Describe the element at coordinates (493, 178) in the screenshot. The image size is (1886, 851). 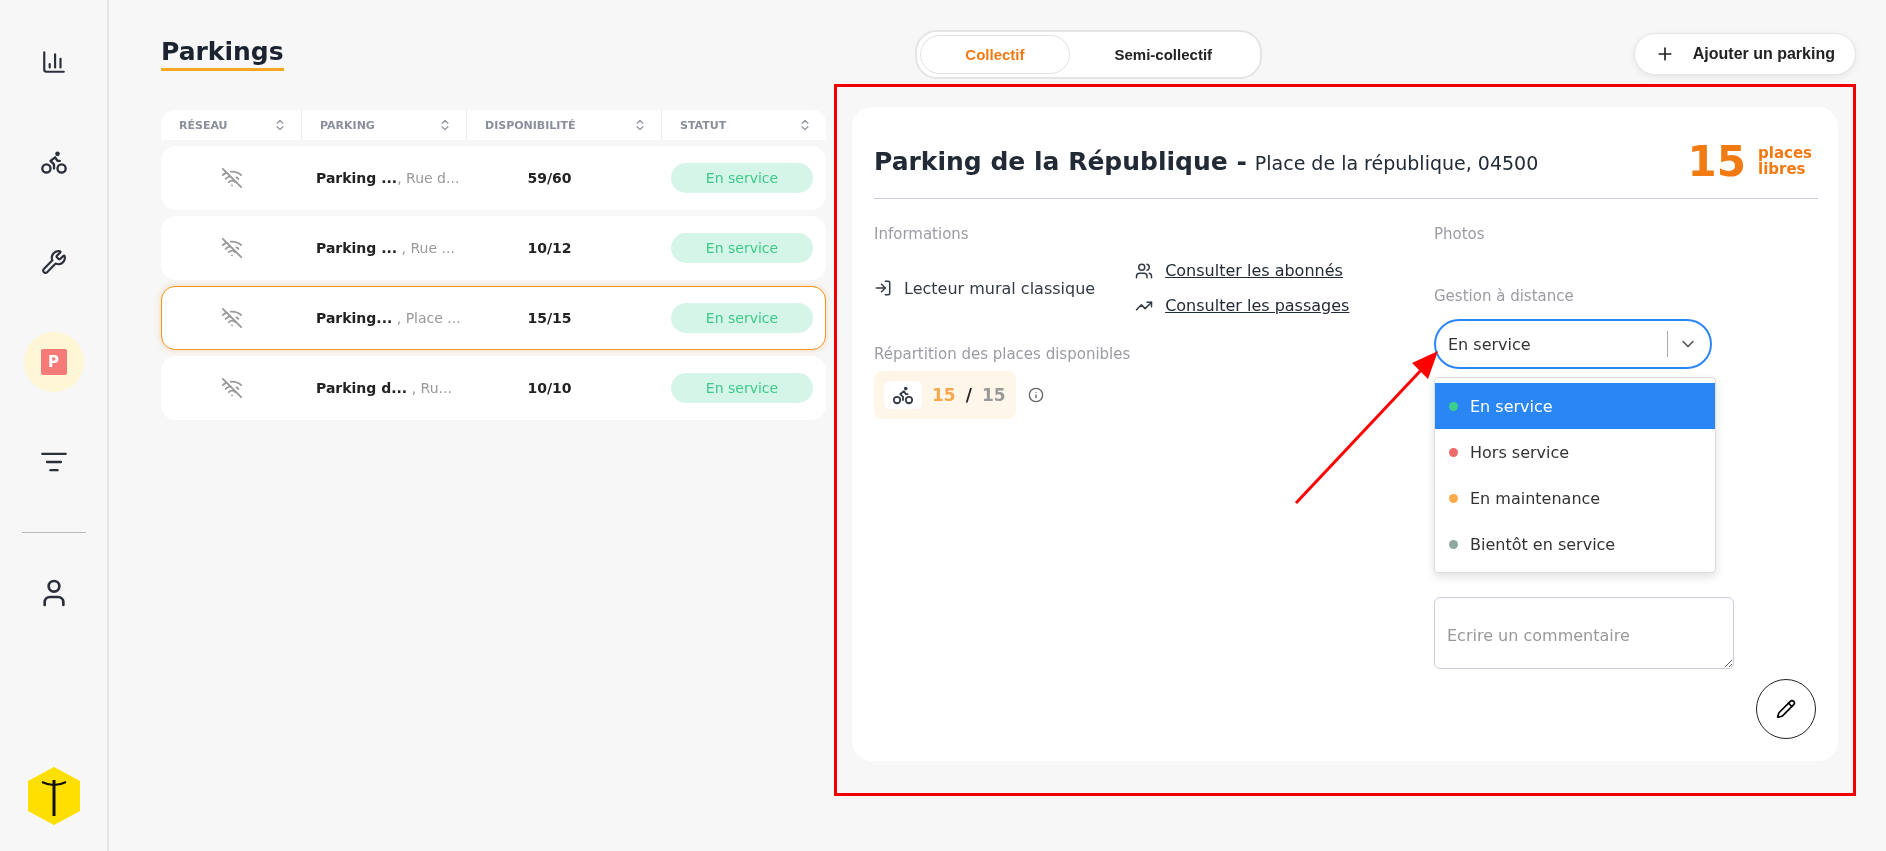
I see `table-row: Parking ..., Rue d... 59/60 En service` at that location.